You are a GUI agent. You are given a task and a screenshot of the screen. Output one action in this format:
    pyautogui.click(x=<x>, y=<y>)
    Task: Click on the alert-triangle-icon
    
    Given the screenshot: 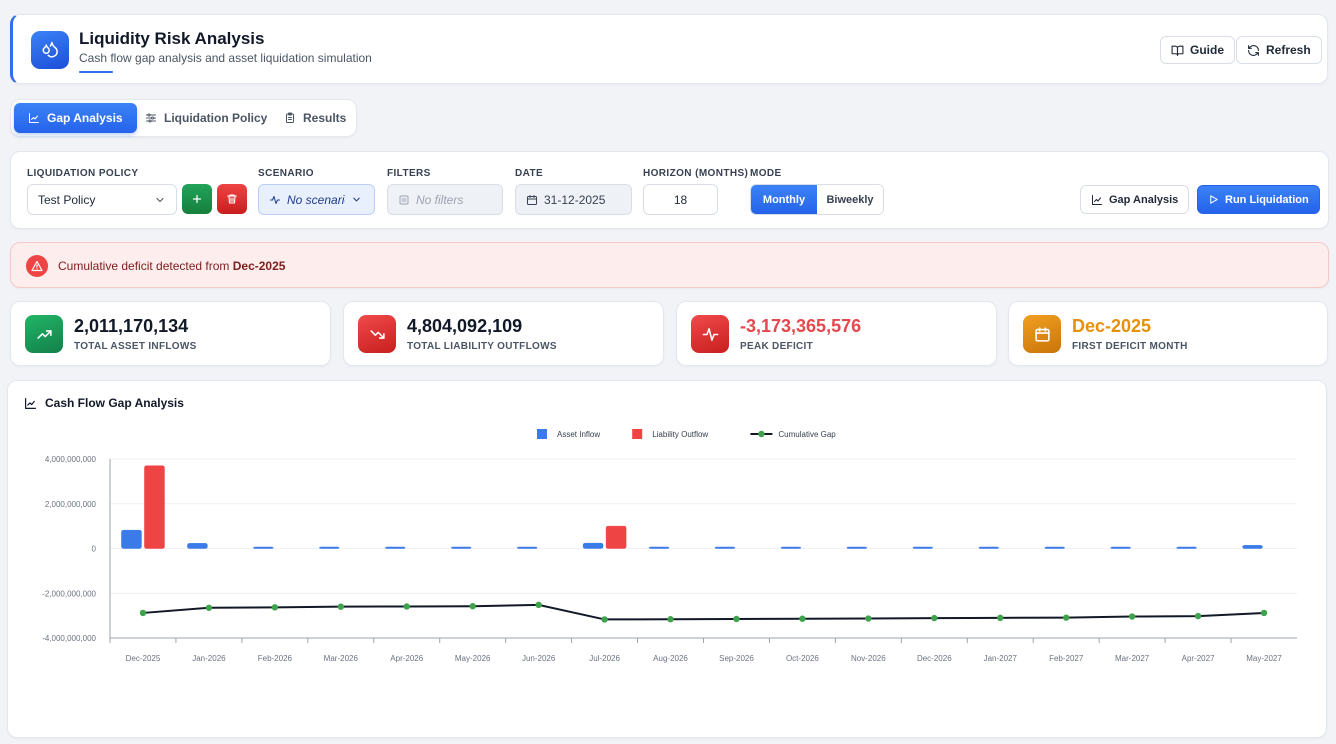 What is the action you would take?
    pyautogui.click(x=37, y=266)
    